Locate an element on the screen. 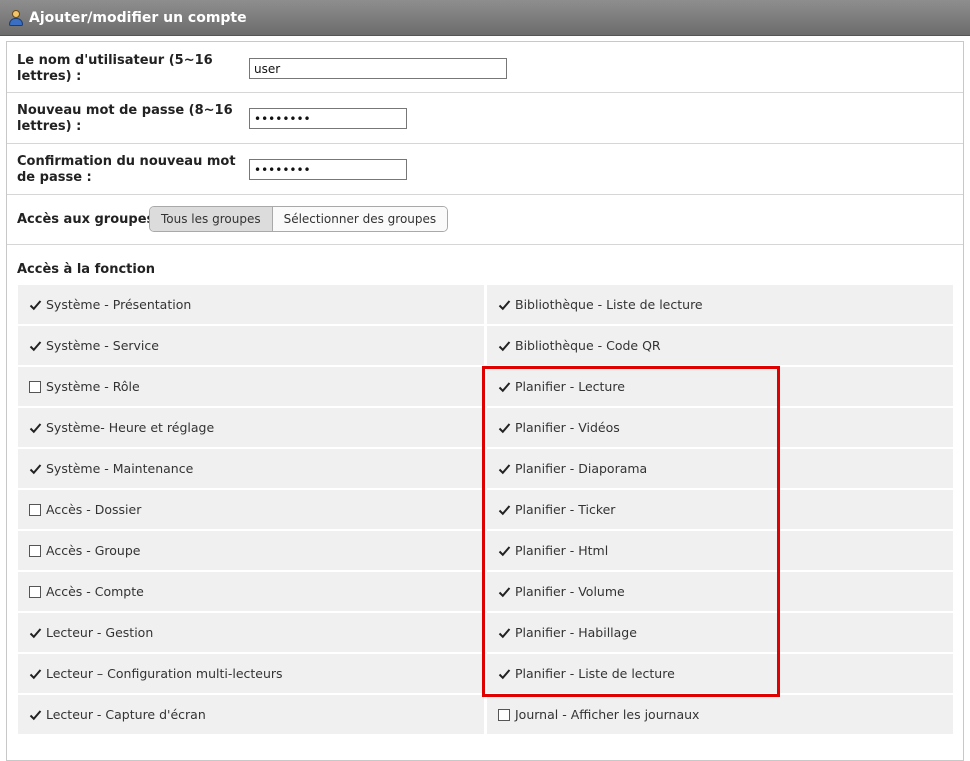  function-item-label: Lecteur - Capture d'écran is located at coordinates (126, 714).